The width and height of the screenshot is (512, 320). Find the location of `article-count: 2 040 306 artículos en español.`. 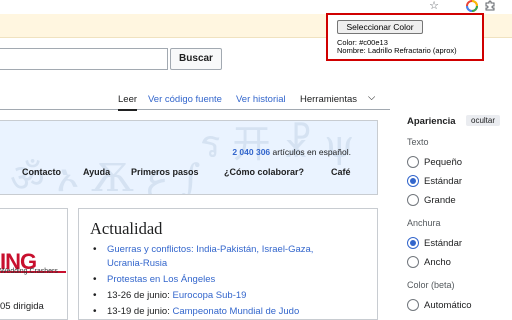

article-count: 2 040 306 artículos en español. is located at coordinates (291, 152).